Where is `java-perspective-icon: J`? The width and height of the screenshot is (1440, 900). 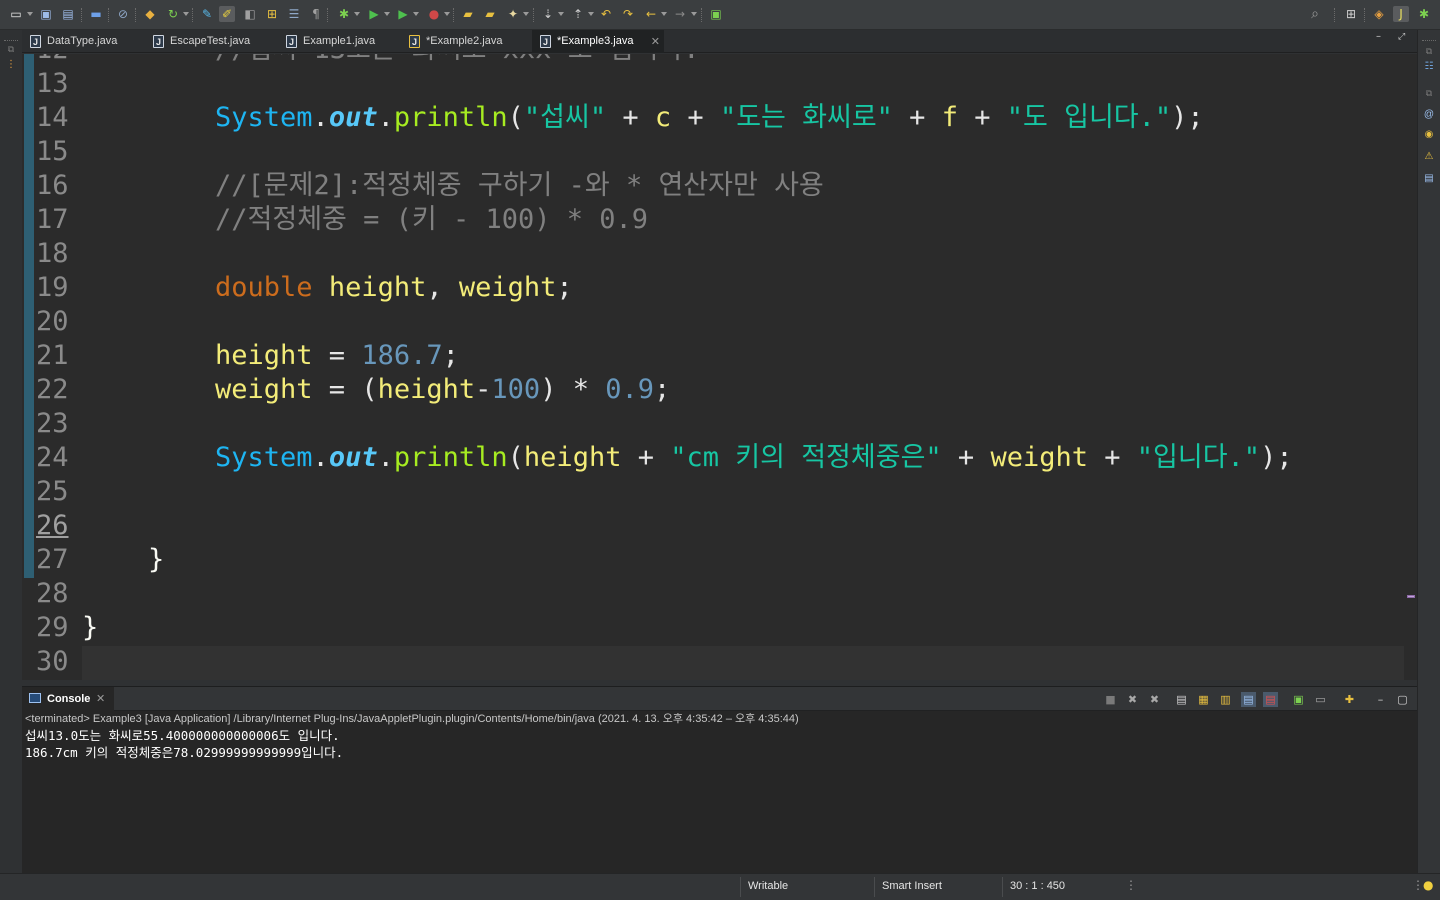
java-perspective-icon: J is located at coordinates (1401, 14).